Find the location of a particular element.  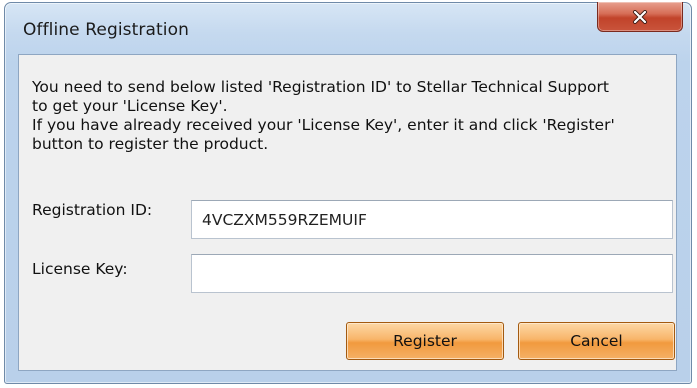

close-icon is located at coordinates (640, 16).